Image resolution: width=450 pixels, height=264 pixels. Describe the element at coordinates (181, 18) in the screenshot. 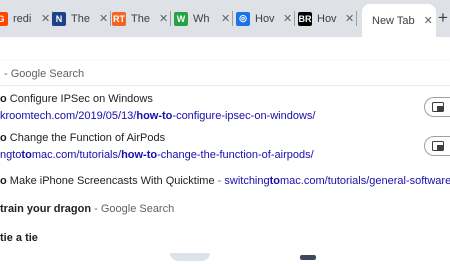

I see `whatsapp-icon: W` at that location.